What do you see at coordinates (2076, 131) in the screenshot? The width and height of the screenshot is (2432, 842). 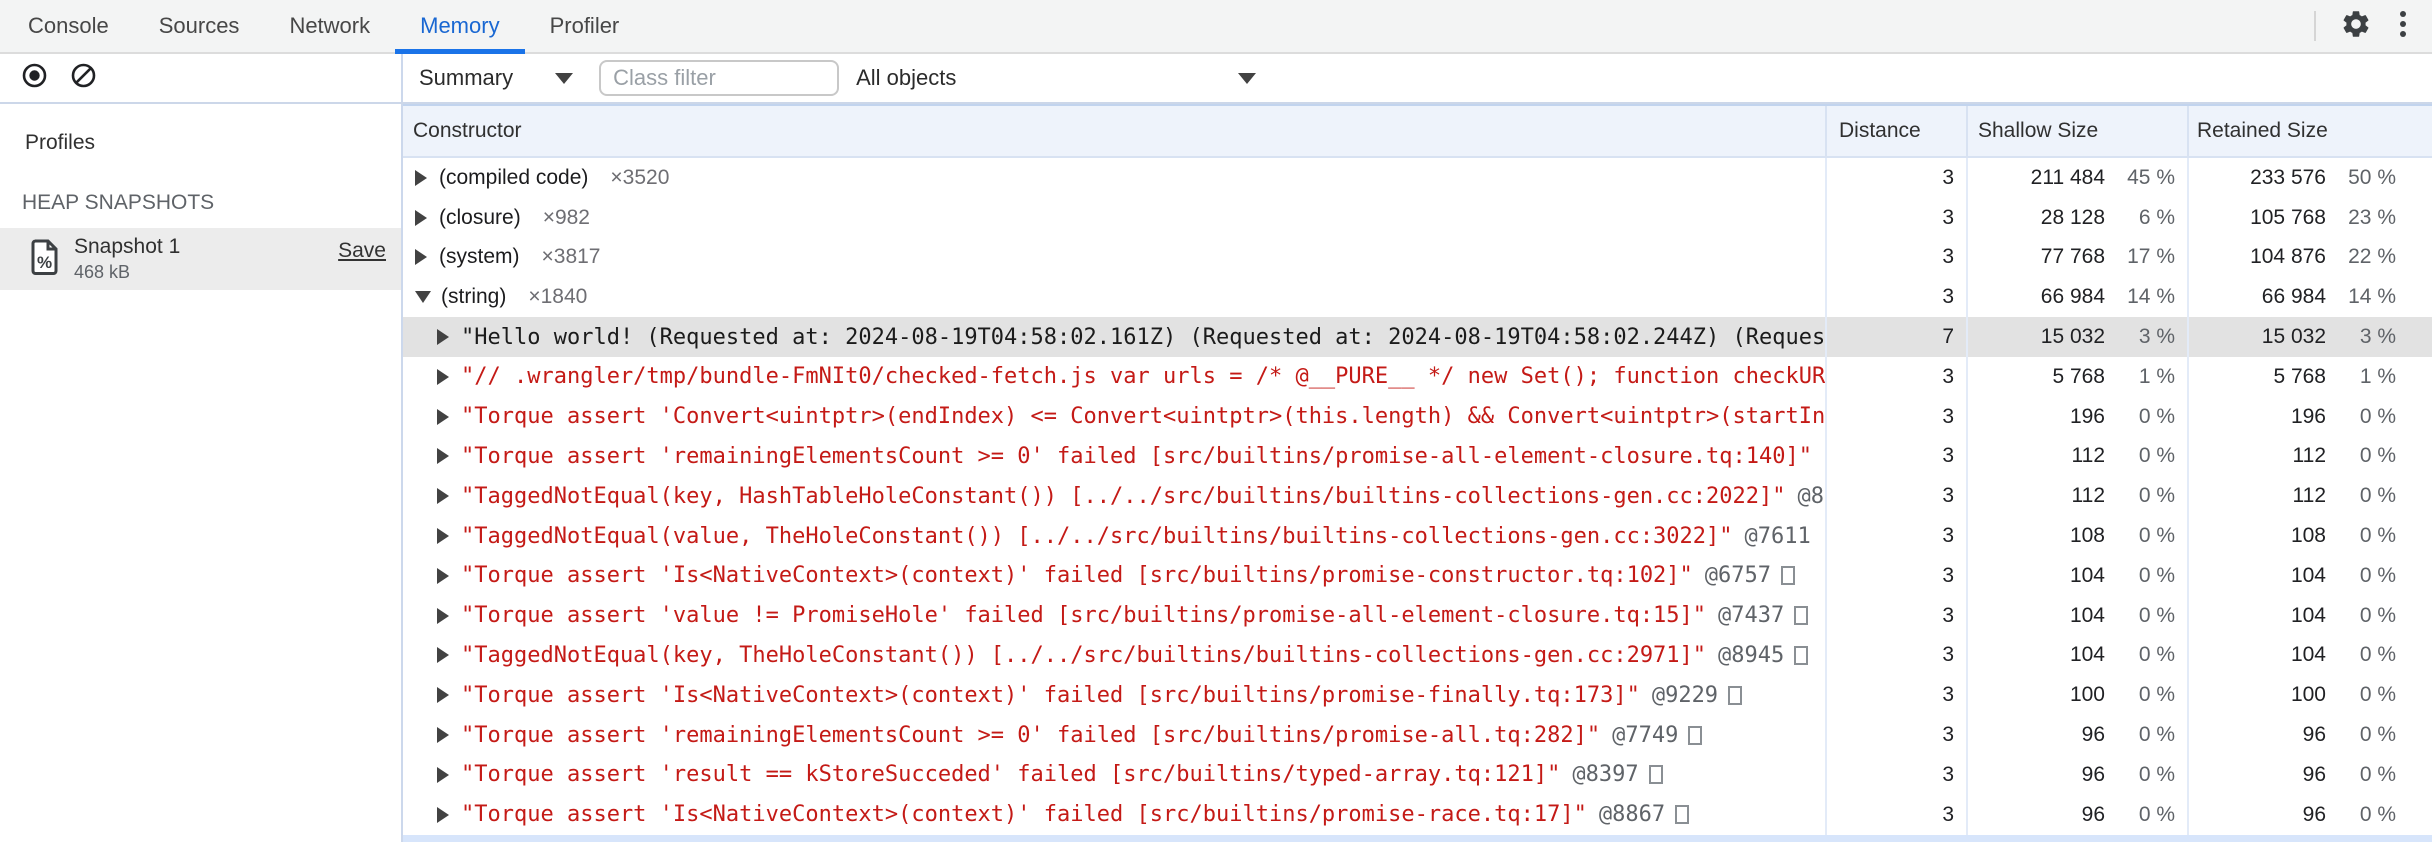 I see `column-header-shallow-size: Shallow Size` at bounding box center [2076, 131].